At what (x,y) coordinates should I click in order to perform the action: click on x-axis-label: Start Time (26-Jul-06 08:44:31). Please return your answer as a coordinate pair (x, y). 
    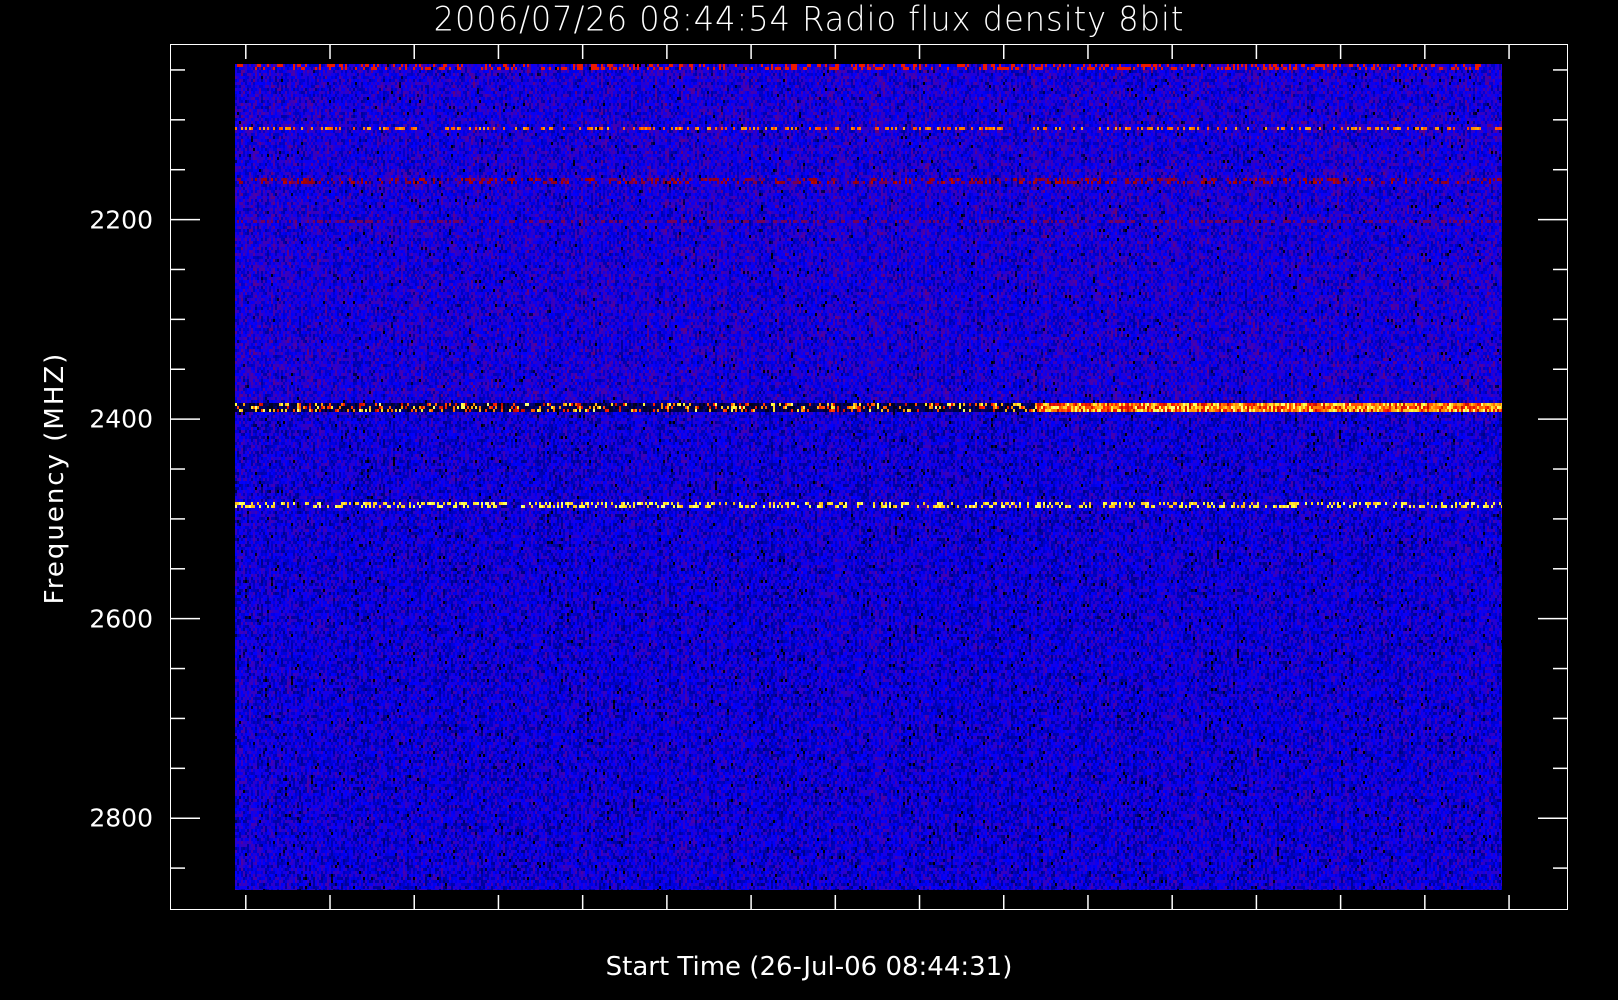
    Looking at the image, I should click on (809, 967).